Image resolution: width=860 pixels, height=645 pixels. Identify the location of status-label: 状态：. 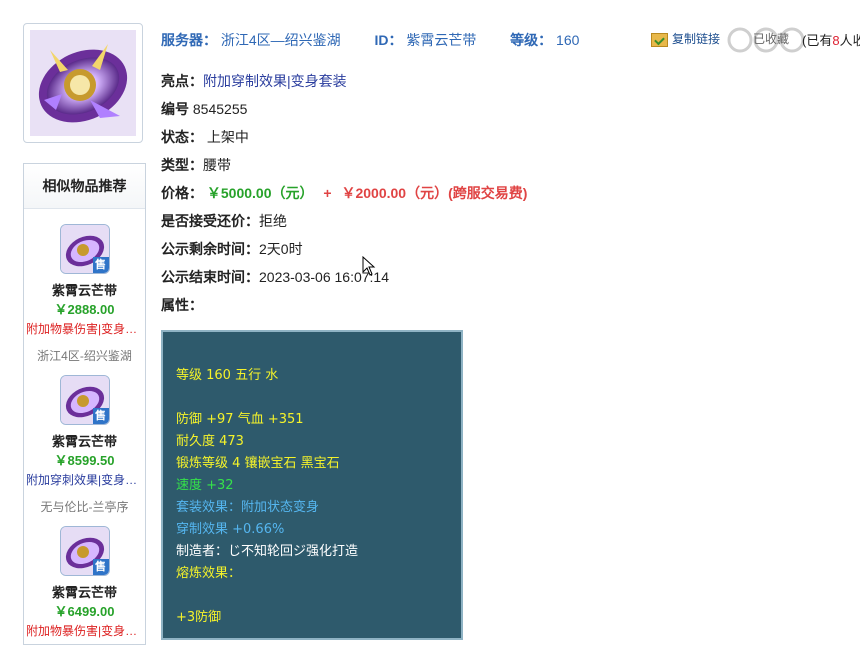
(182, 137).